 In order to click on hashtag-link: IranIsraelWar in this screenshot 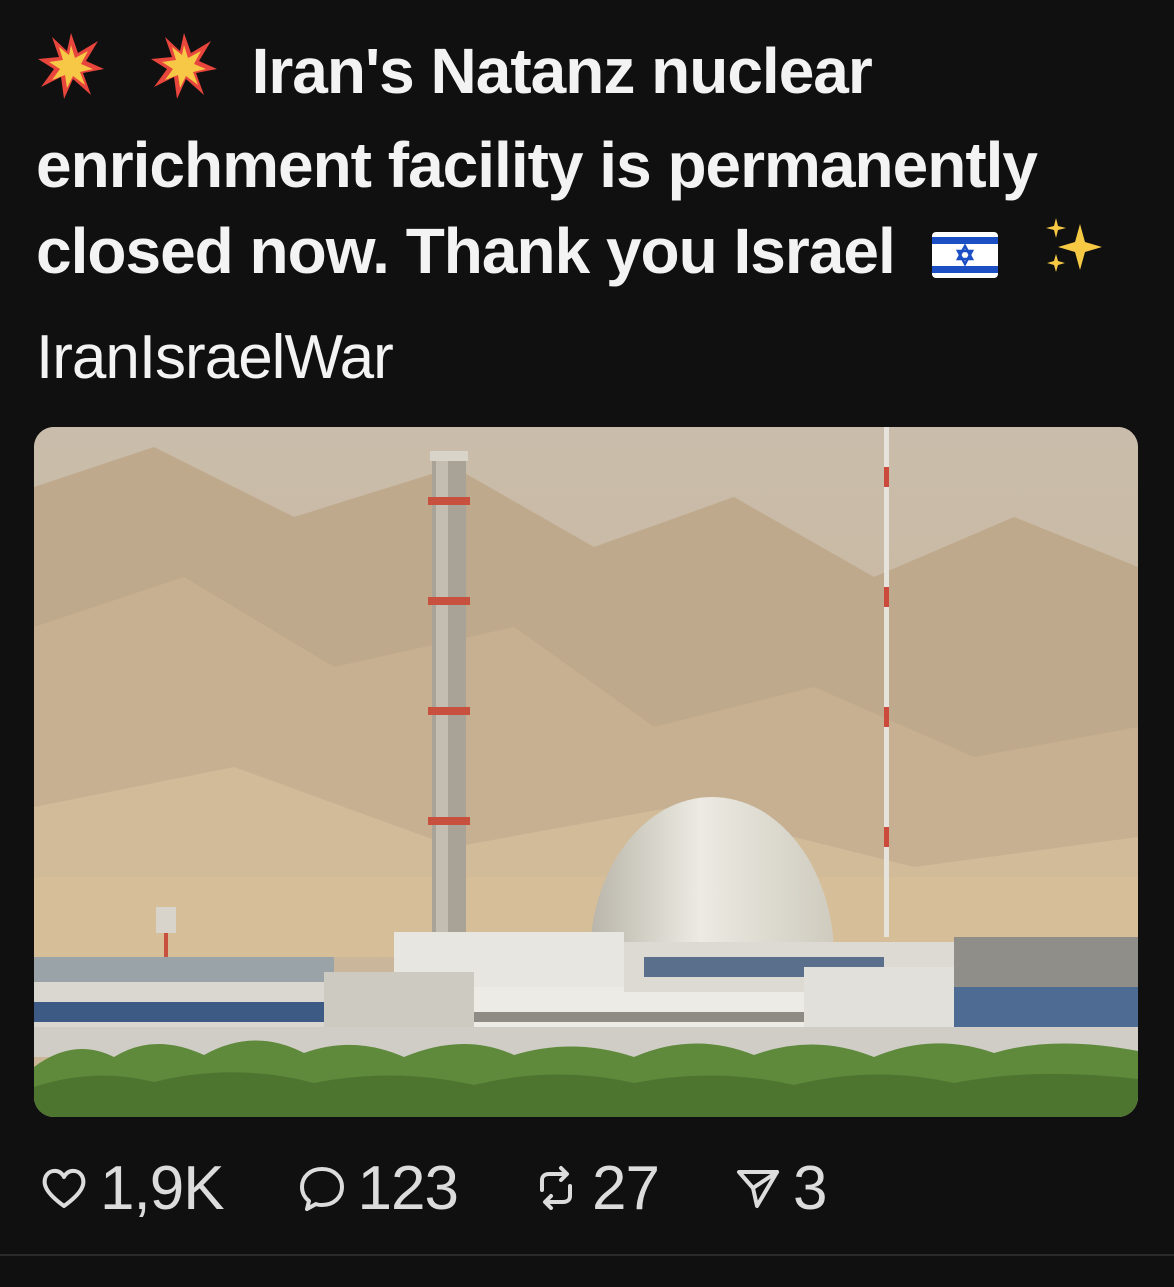, I will do `click(215, 358)`.